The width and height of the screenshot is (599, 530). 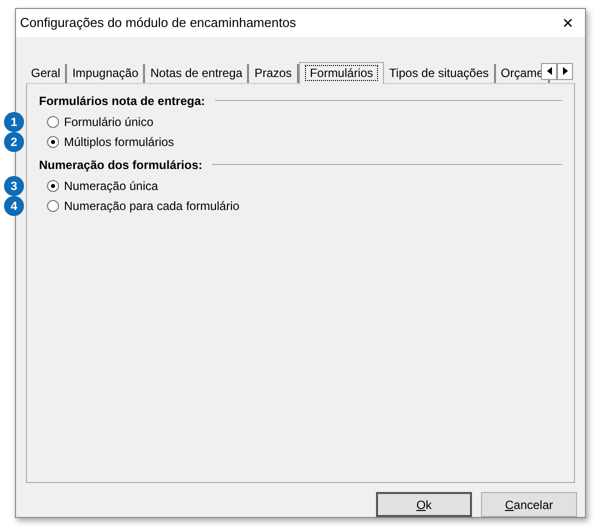 I want to click on group-heading: Numeração dos formulários:, so click(x=120, y=165).